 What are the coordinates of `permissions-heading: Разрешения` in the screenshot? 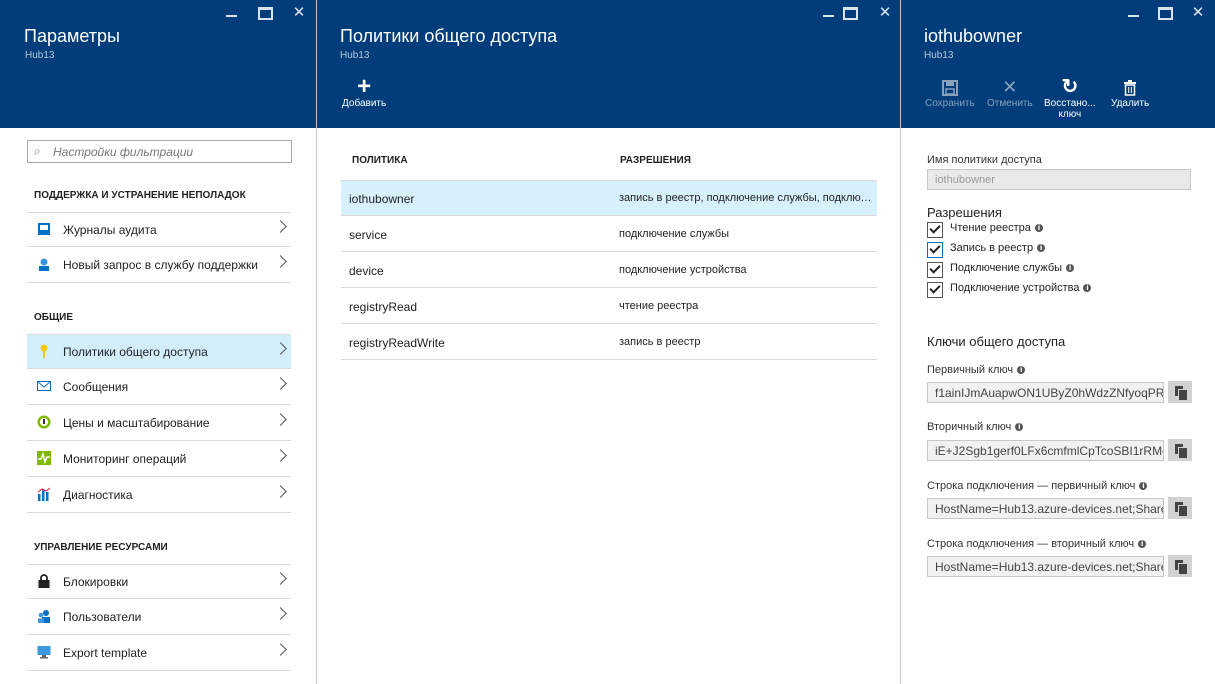 It's located at (964, 212).